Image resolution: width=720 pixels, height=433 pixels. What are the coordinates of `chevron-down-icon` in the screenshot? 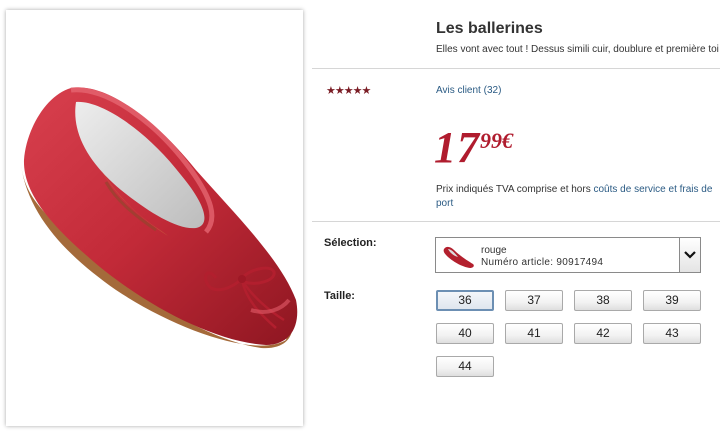 It's located at (690, 255).